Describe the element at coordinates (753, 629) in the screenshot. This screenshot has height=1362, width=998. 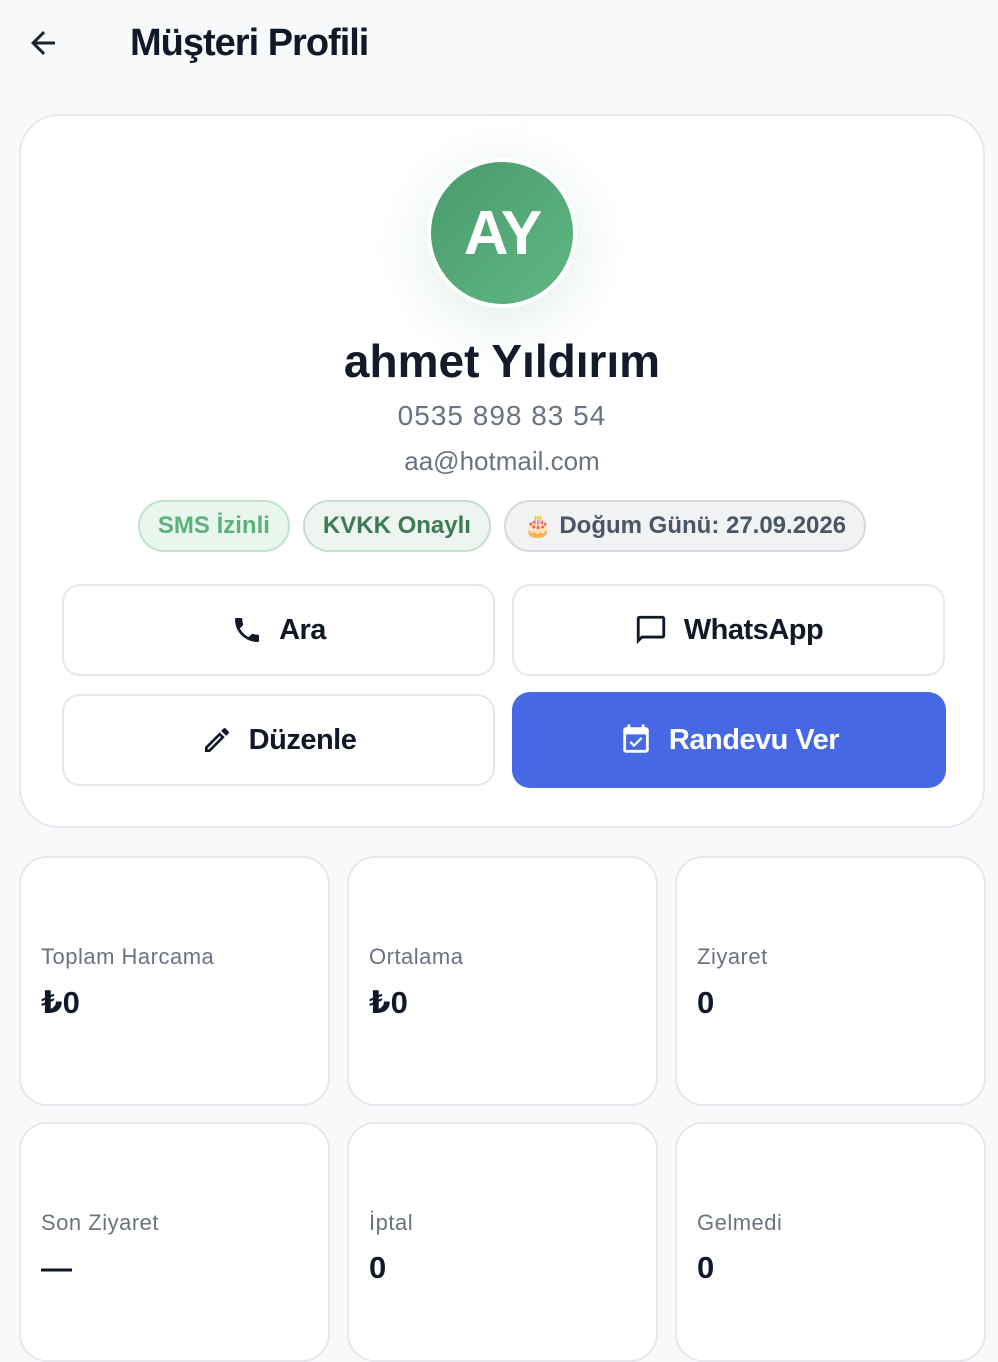
I see `whatsapp-button-label: WhatsApp` at that location.